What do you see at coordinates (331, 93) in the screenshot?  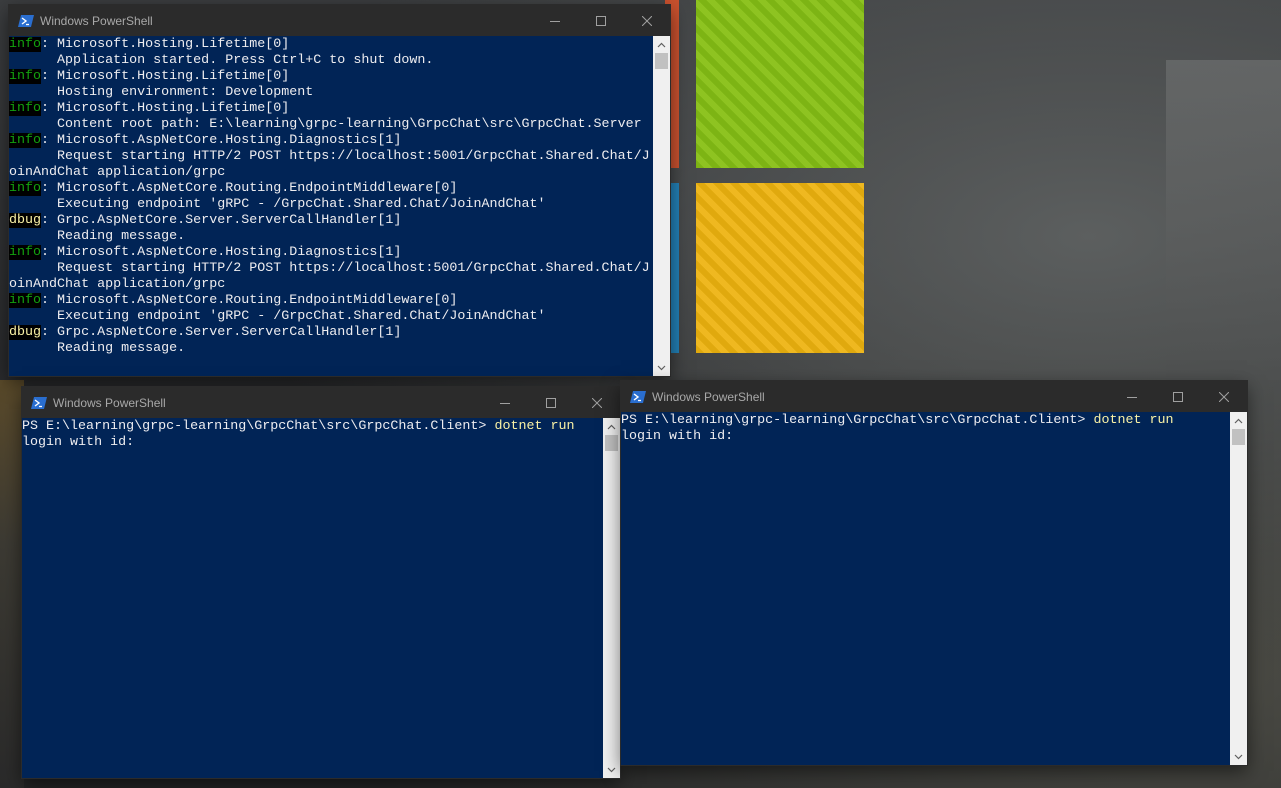 I see `log-line: Hosting environment: Development` at bounding box center [331, 93].